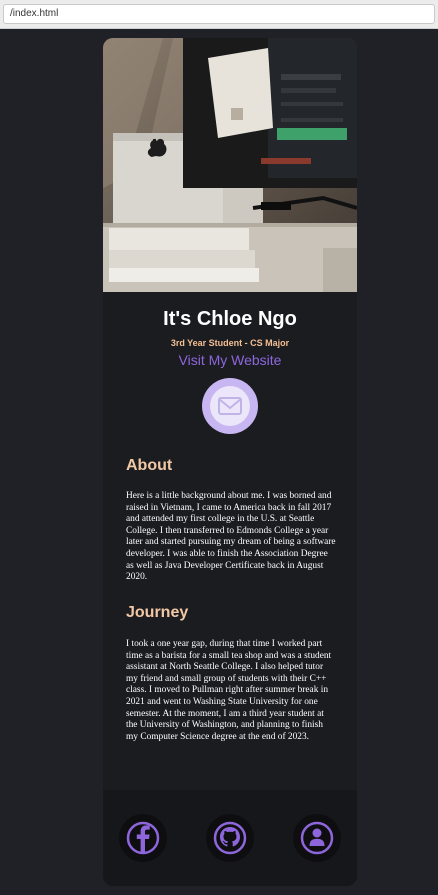 The image size is (438, 895). Describe the element at coordinates (230, 319) in the screenshot. I see `profile-name: It's Chloe Ngo` at that location.